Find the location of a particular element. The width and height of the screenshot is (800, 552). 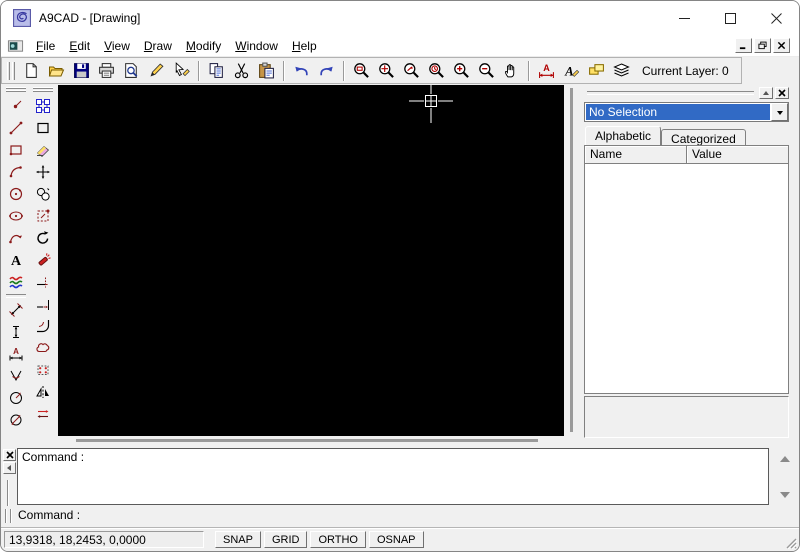

menu-4: Modify is located at coordinates (203, 46).